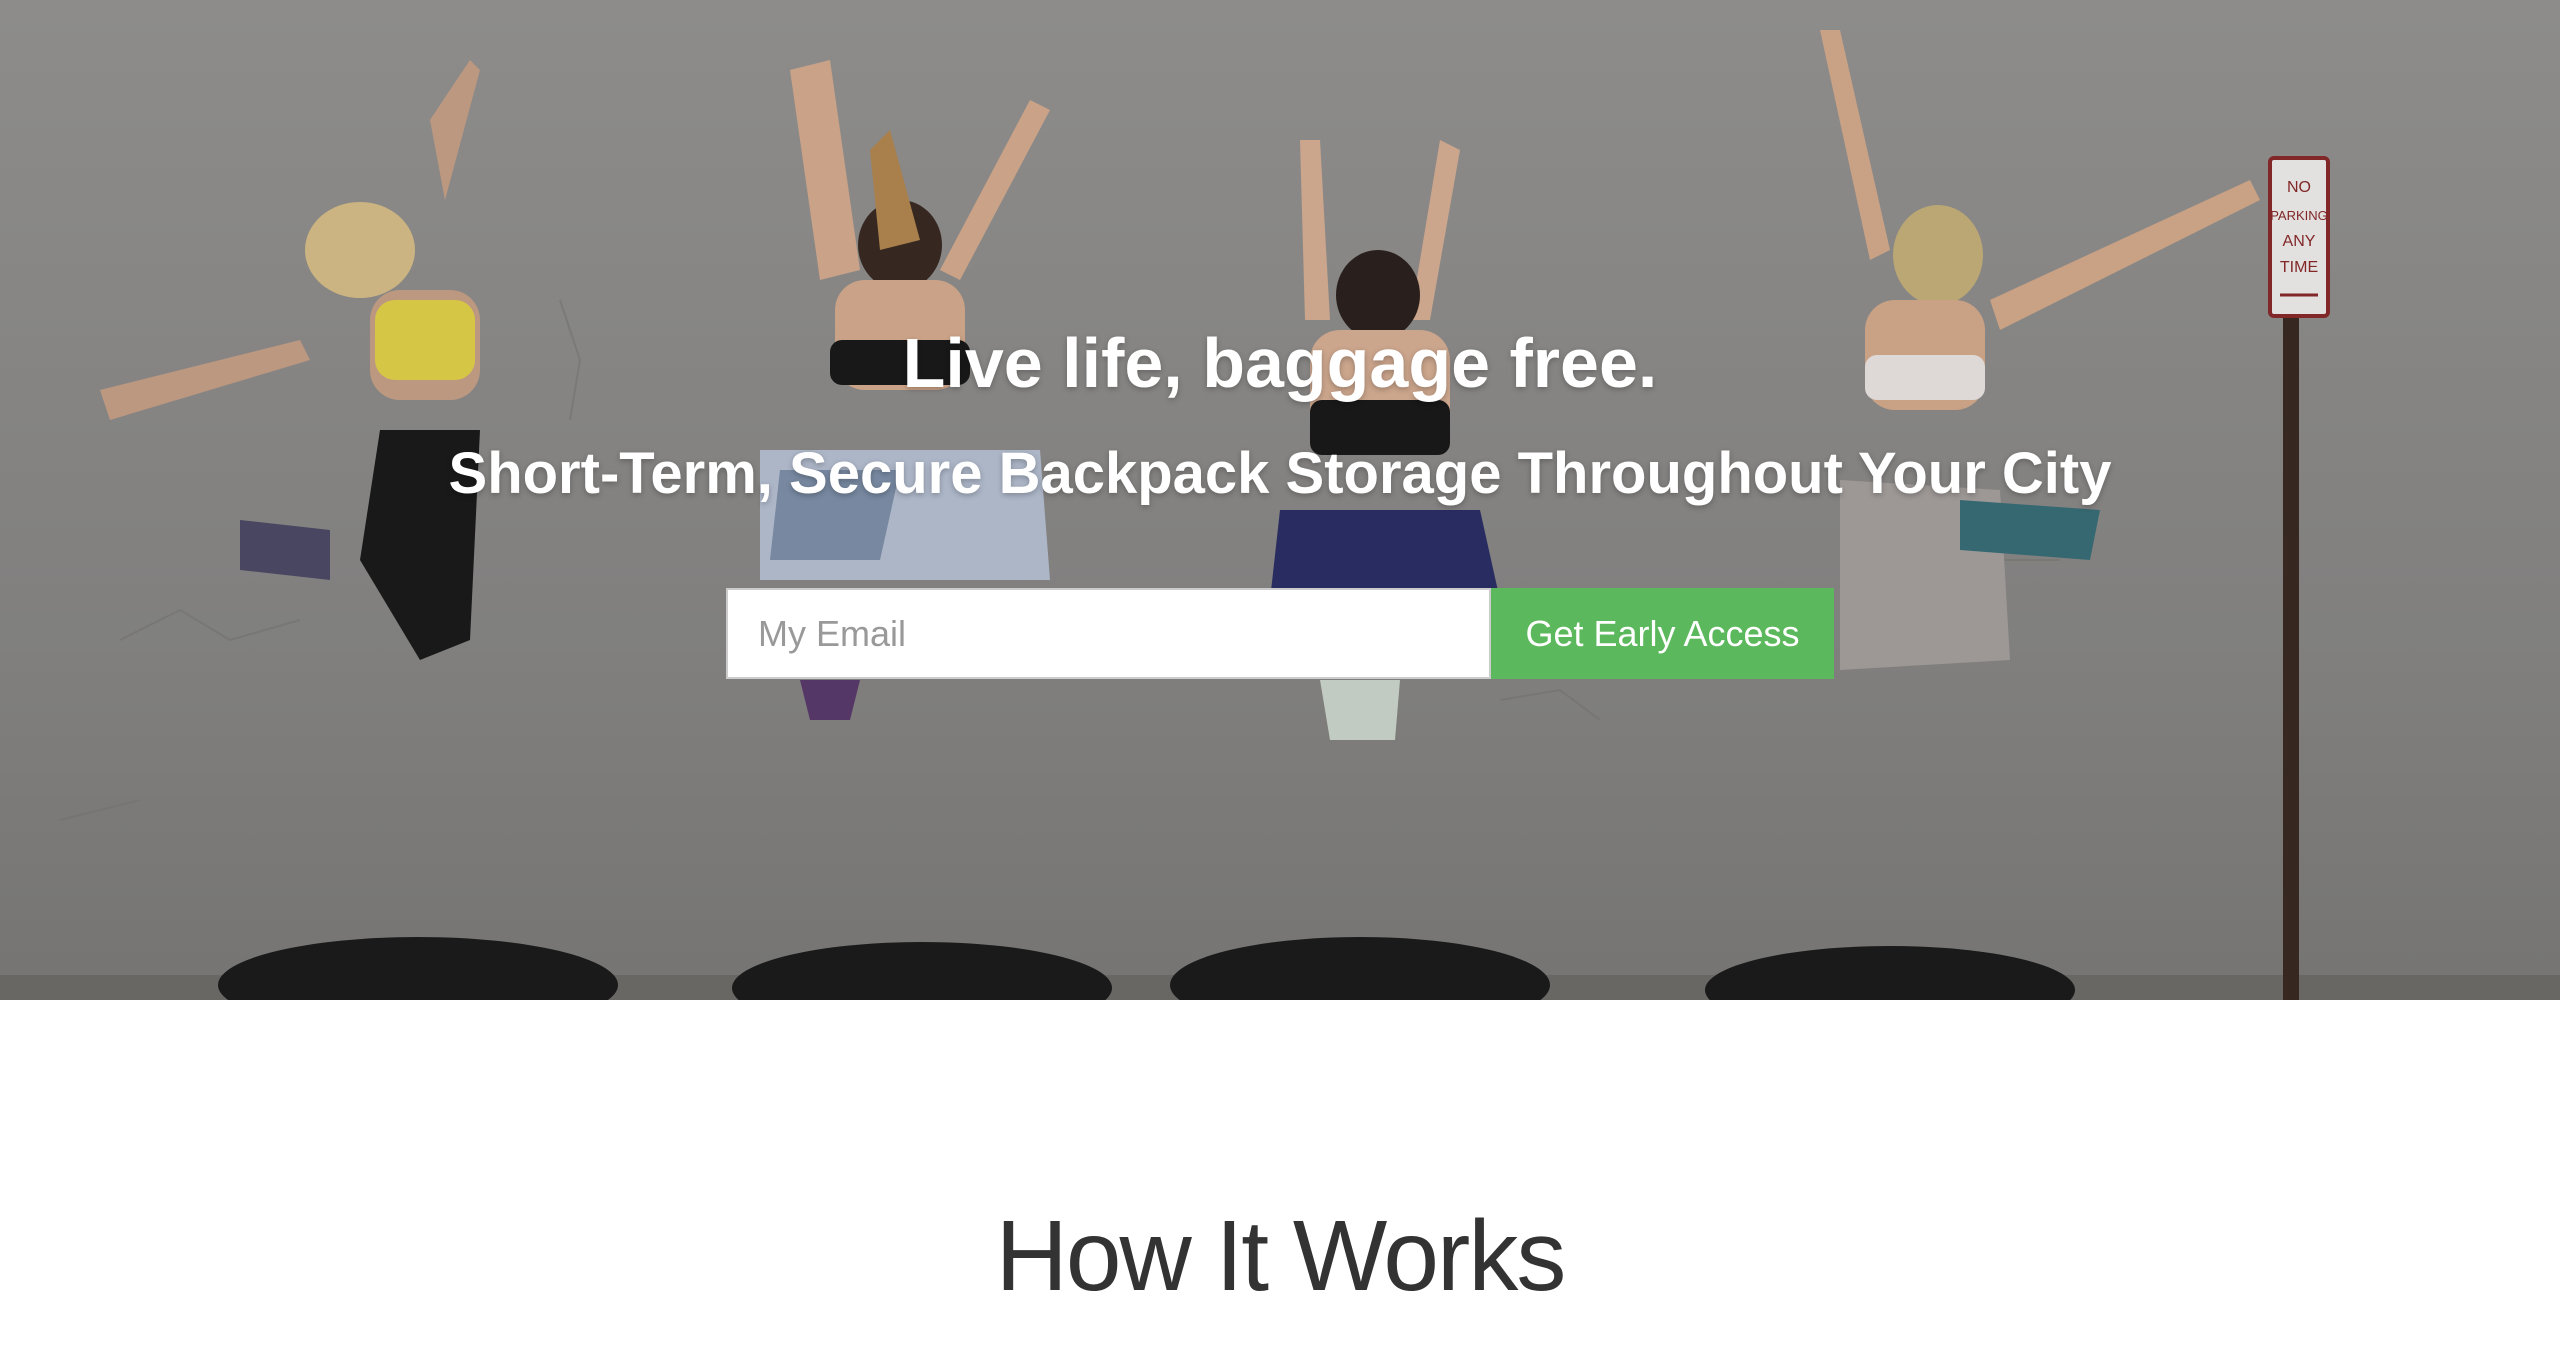 This screenshot has width=2560, height=1352. What do you see at coordinates (1281, 1256) in the screenshot?
I see `how-it-works-title: How It Works` at bounding box center [1281, 1256].